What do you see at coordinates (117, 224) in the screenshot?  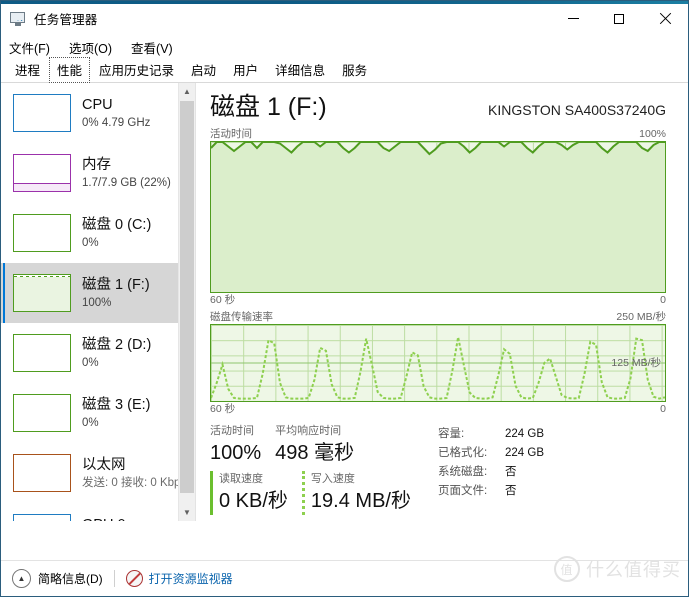 I see `sidebar-item-title: 磁盘 0 (C:)` at bounding box center [117, 224].